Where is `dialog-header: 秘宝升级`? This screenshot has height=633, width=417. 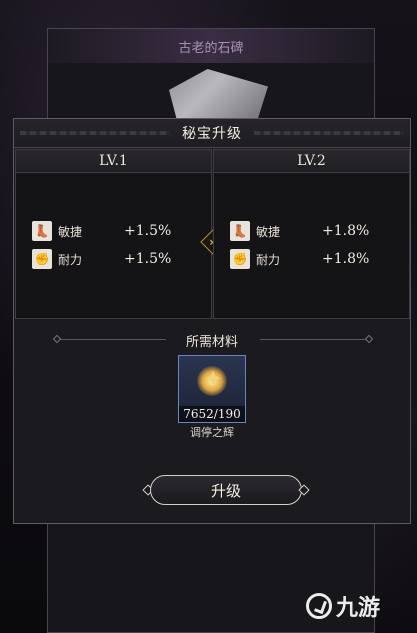 dialog-header: 秘宝升级 is located at coordinates (212, 133).